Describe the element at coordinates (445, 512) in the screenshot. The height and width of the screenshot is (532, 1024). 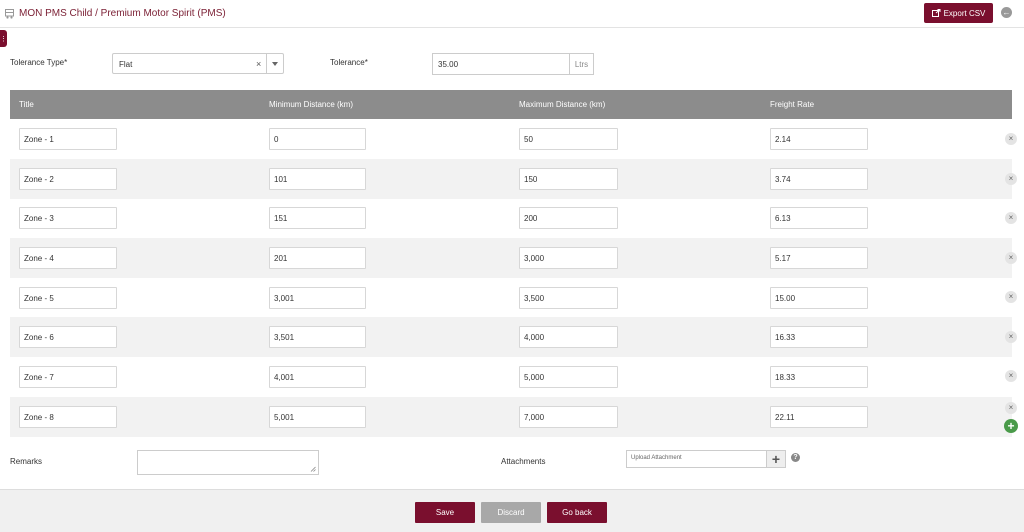
I see `save-button: Save` at that location.